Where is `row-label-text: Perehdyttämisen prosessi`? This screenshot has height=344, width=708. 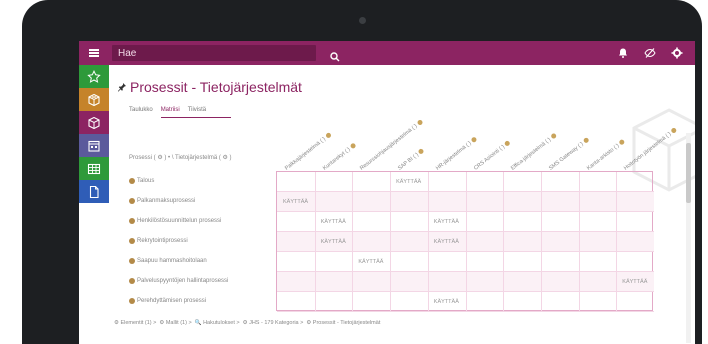 row-label-text: Perehdyttämisen prosessi is located at coordinates (172, 301).